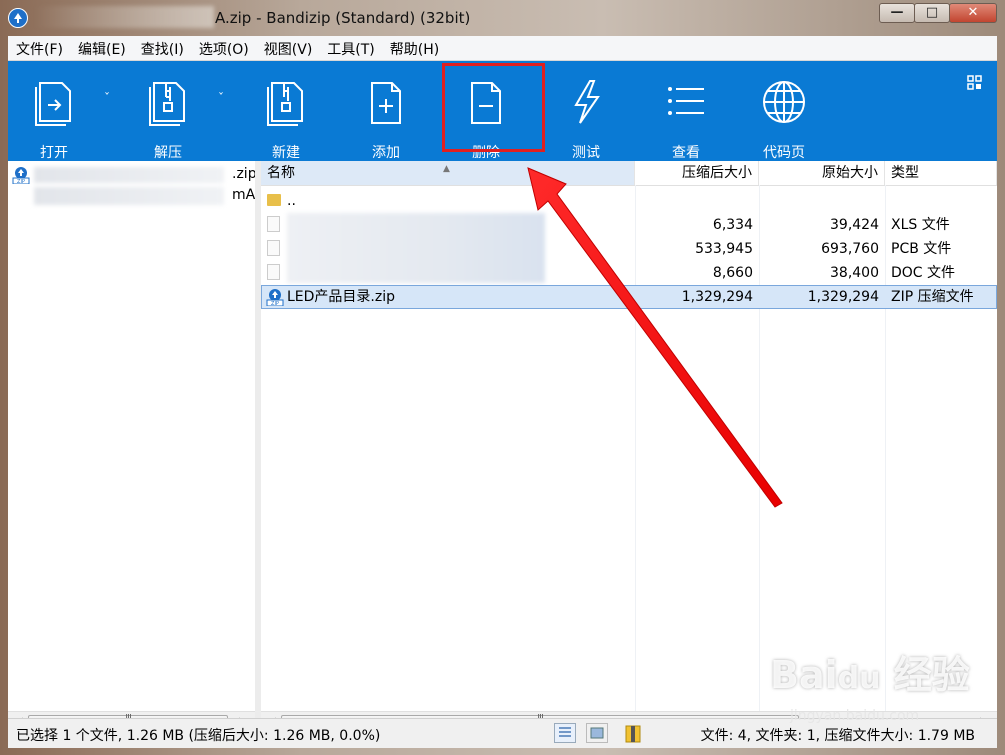 This screenshot has height=755, width=1005. I want to click on tree-item-folder: mA, so click(133, 197).